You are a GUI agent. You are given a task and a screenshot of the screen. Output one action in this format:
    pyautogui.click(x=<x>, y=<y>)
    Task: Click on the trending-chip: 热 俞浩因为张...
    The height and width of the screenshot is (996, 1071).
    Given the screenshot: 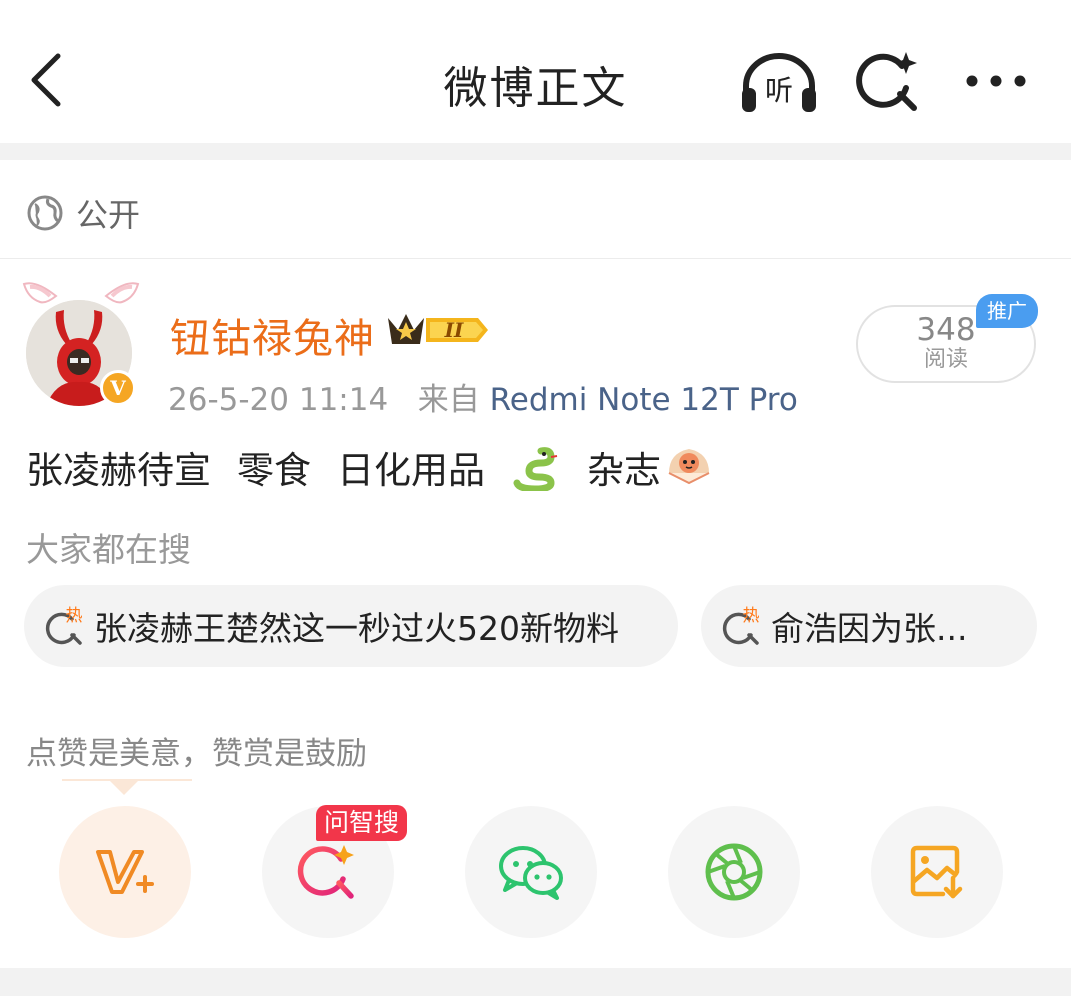 What is the action you would take?
    pyautogui.click(x=869, y=626)
    